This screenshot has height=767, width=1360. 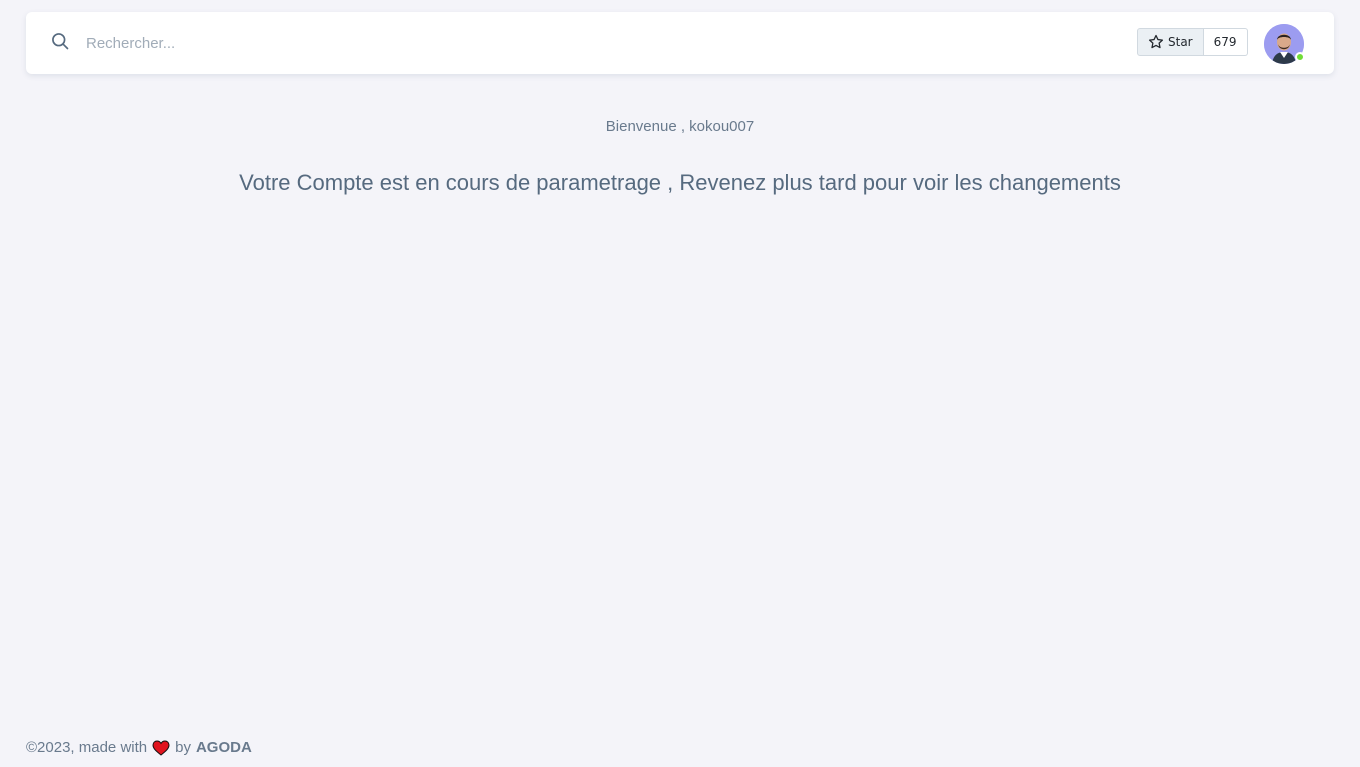 I want to click on search-icon, so click(x=60, y=41).